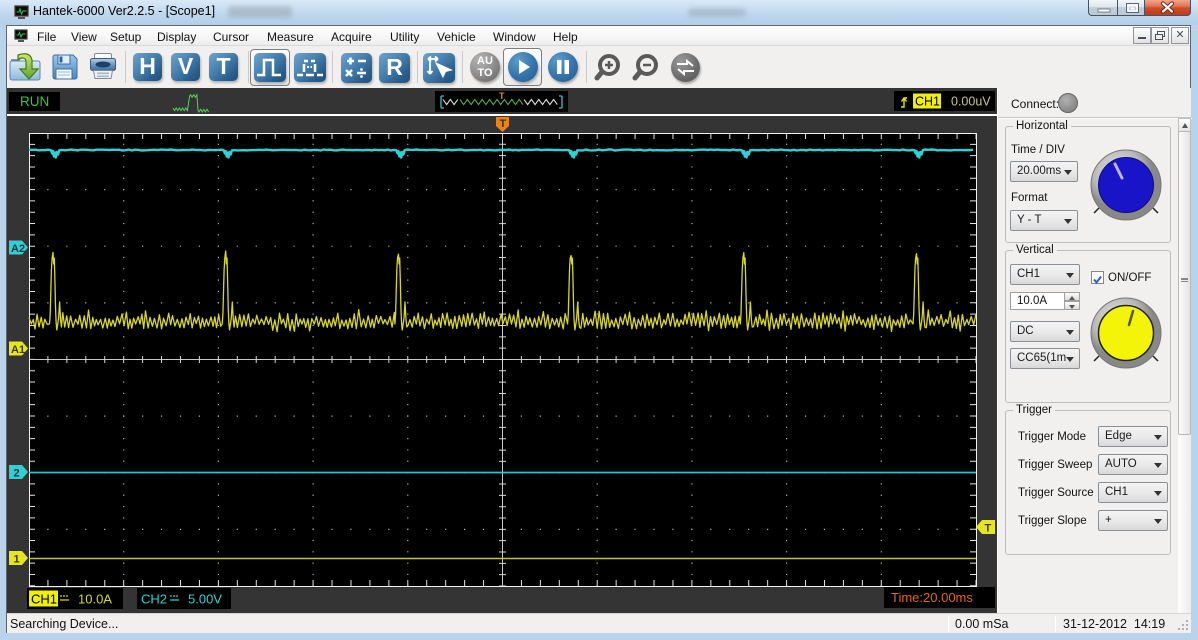 The height and width of the screenshot is (640, 1198). What do you see at coordinates (971, 102) in the screenshot?
I see `svg-text: 0.00uV` at bounding box center [971, 102].